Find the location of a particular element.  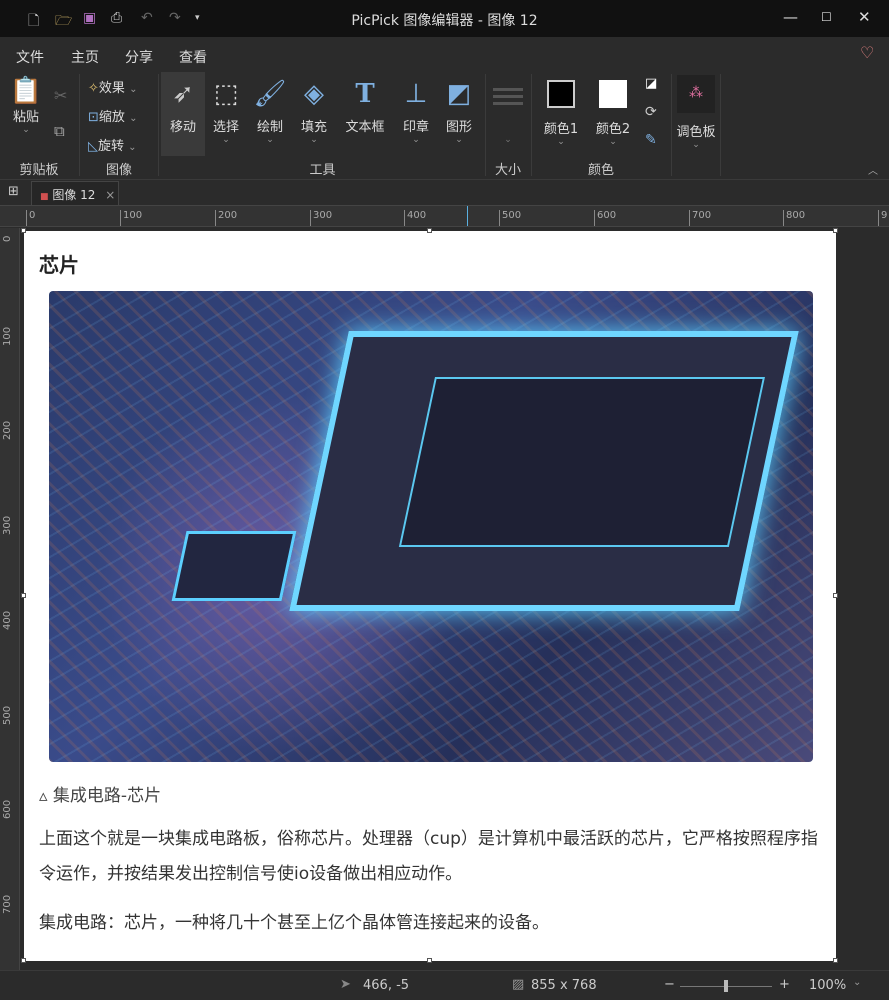

cut-icon: ✂ is located at coordinates (60, 95).